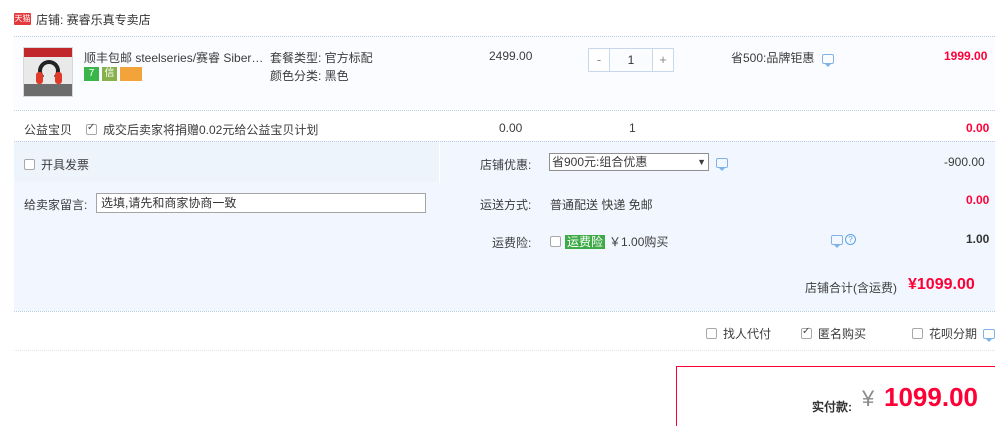 The height and width of the screenshot is (426, 995). What do you see at coordinates (989, 335) in the screenshot?
I see `installment-tip-icon` at bounding box center [989, 335].